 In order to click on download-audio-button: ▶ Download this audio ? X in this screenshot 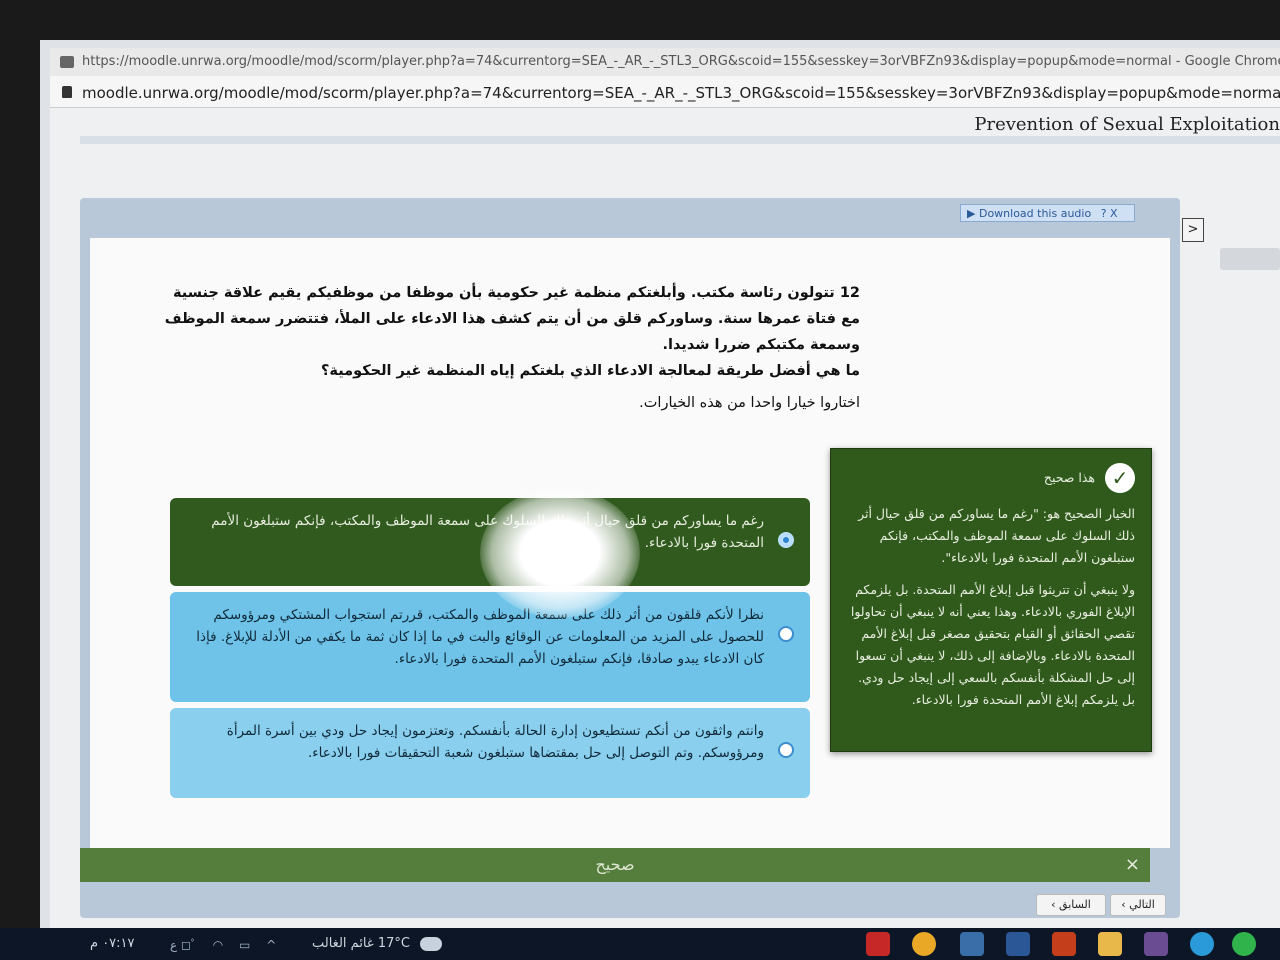, I will do `click(1047, 213)`.